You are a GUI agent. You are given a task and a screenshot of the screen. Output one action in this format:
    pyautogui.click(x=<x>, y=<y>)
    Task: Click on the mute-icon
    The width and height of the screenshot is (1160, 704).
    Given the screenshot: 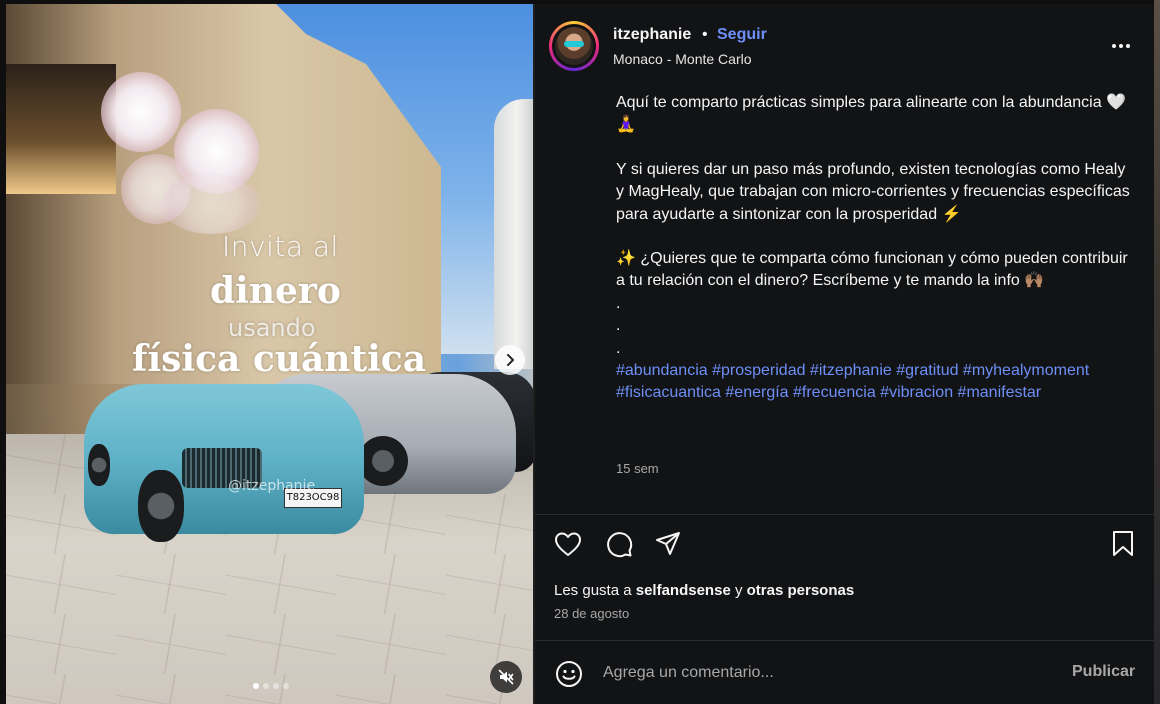 What is the action you would take?
    pyautogui.click(x=506, y=677)
    